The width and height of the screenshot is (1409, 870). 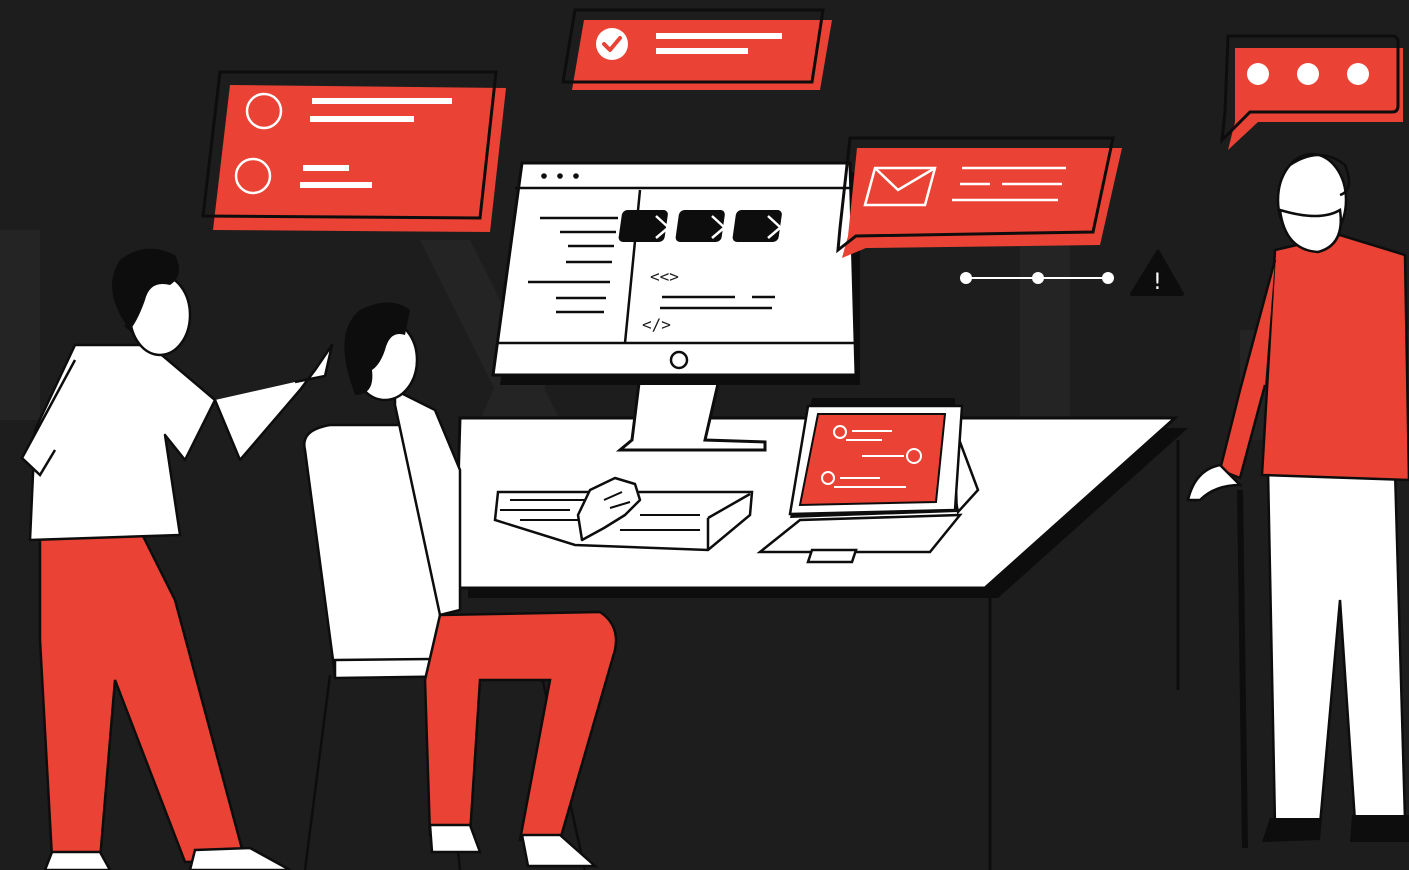 What do you see at coordinates (696, 49) in the screenshot?
I see `task-card` at bounding box center [696, 49].